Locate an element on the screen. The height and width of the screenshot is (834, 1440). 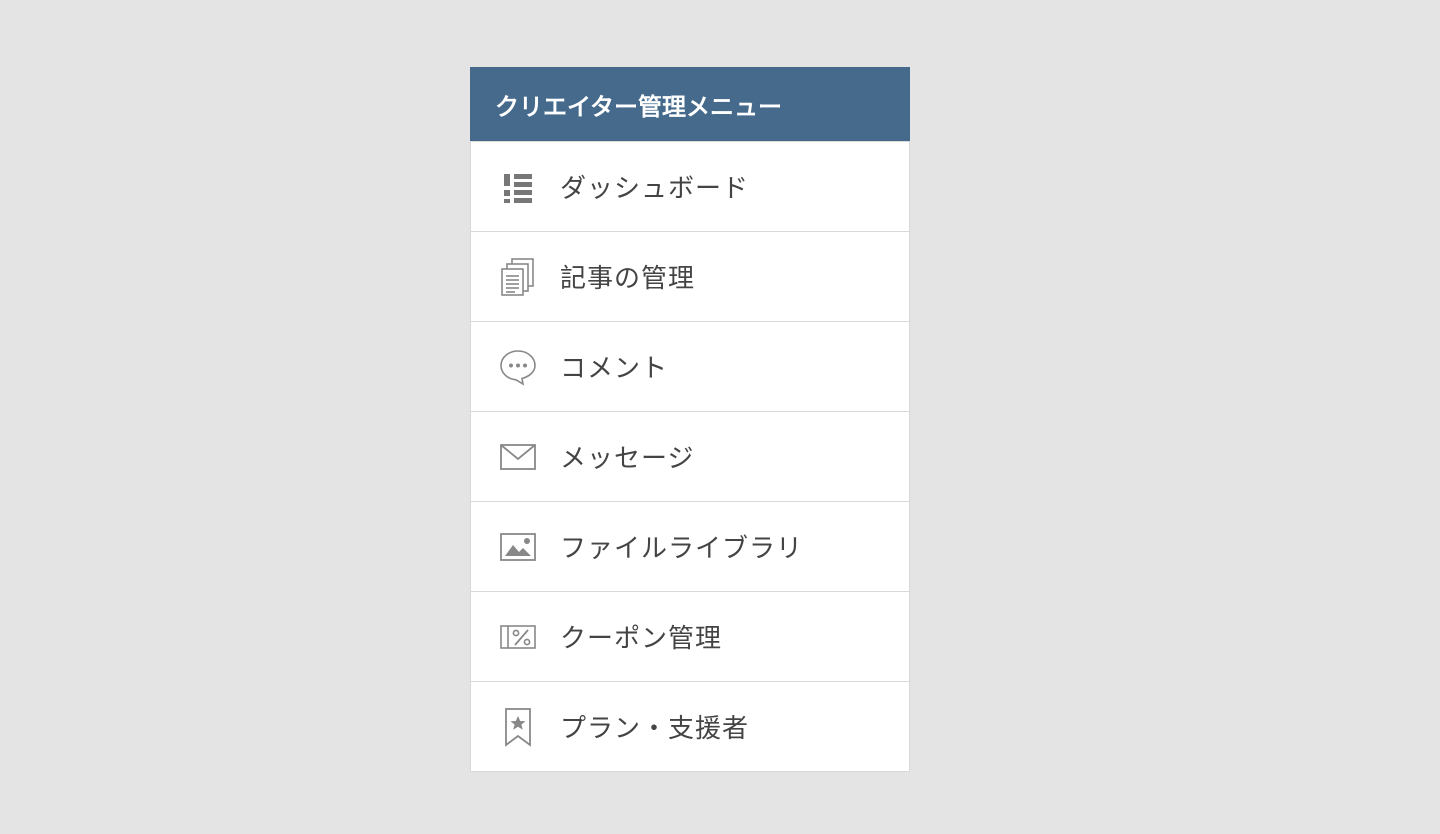
menu-item-file-library: ファイルライブラリ is located at coordinates (690, 546).